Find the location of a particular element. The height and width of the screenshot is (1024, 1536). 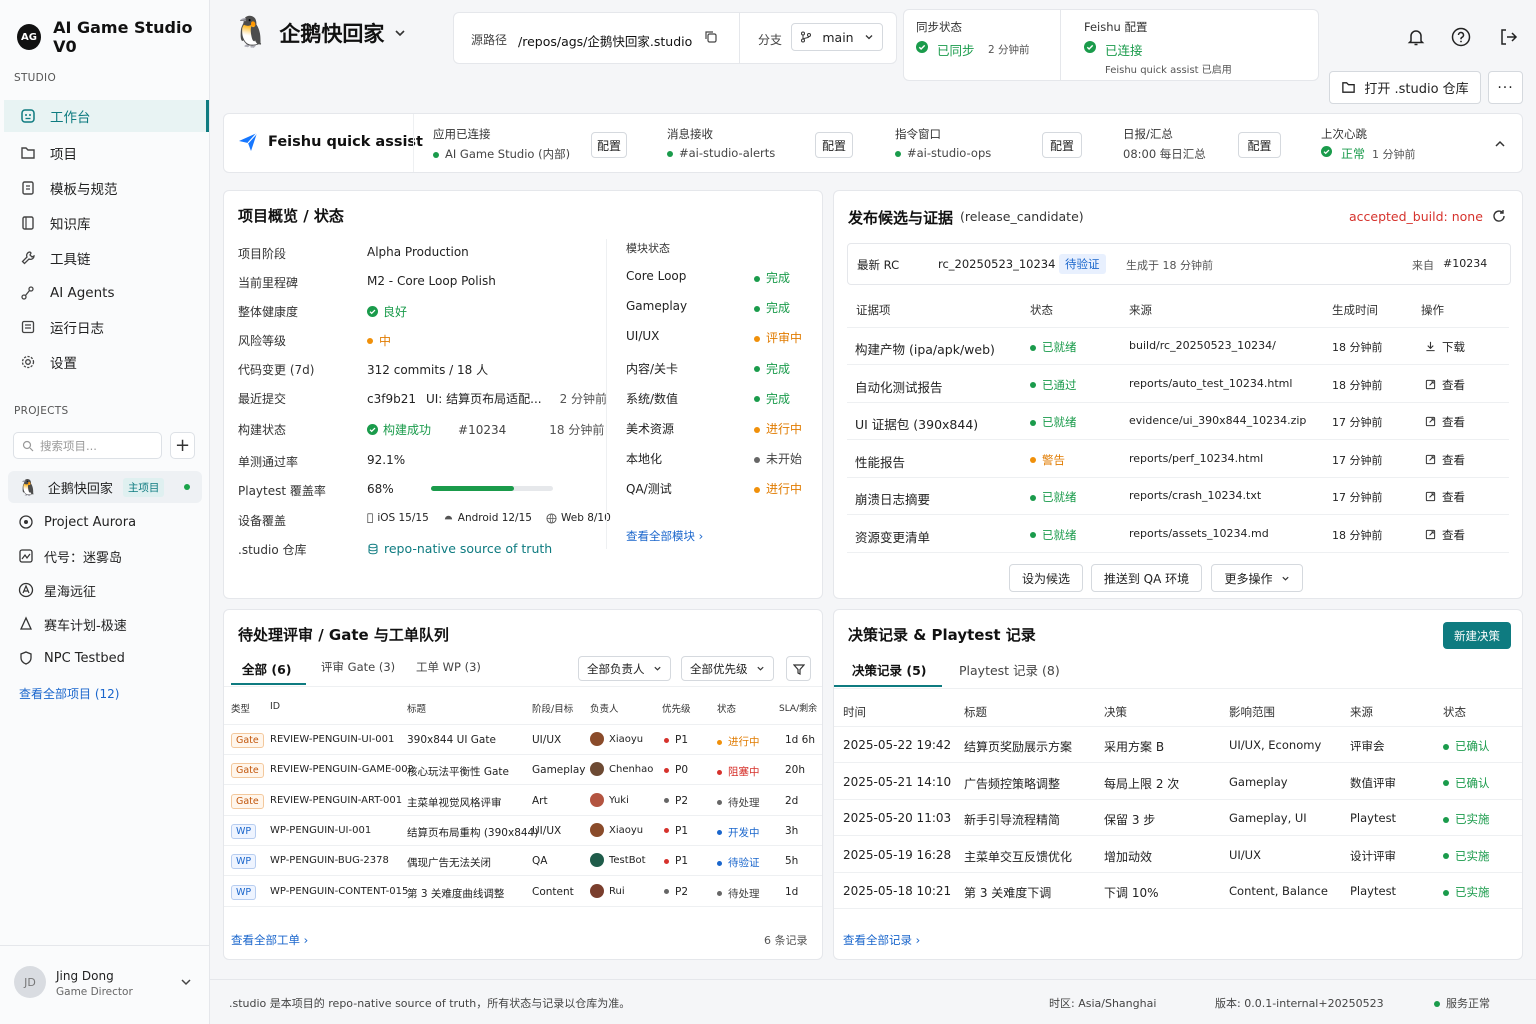

evidence-row: 崩溃日志摘要 已就绪 reports/crash_10234.txt 17 分钟前 查看 is located at coordinates (1178, 496).